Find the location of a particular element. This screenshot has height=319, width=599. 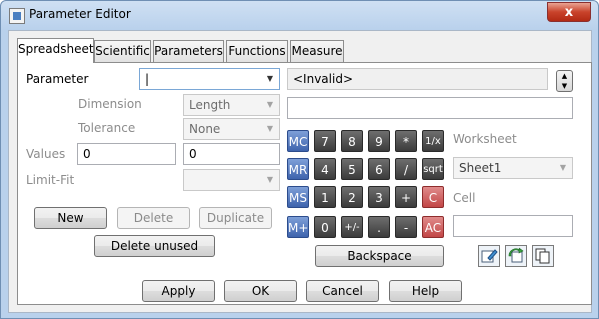

close-button: x is located at coordinates (569, 12).